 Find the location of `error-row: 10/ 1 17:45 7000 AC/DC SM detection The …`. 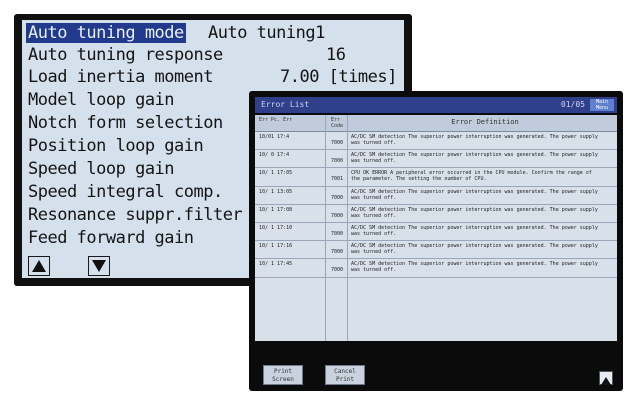

error-row: 10/ 1 17:45 7000 AC/DC SM detection The … is located at coordinates (436, 268).